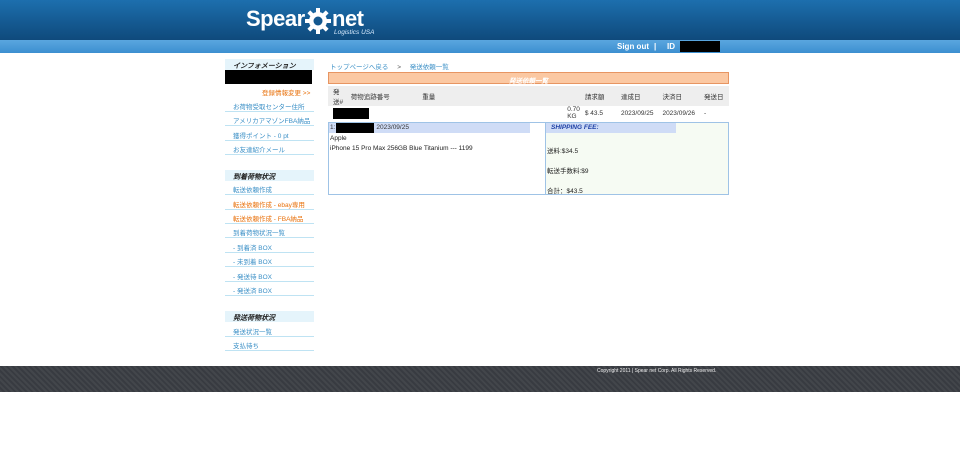  I want to click on sidebar-item-shipped-box: - 発送済 BOX, so click(269, 289).